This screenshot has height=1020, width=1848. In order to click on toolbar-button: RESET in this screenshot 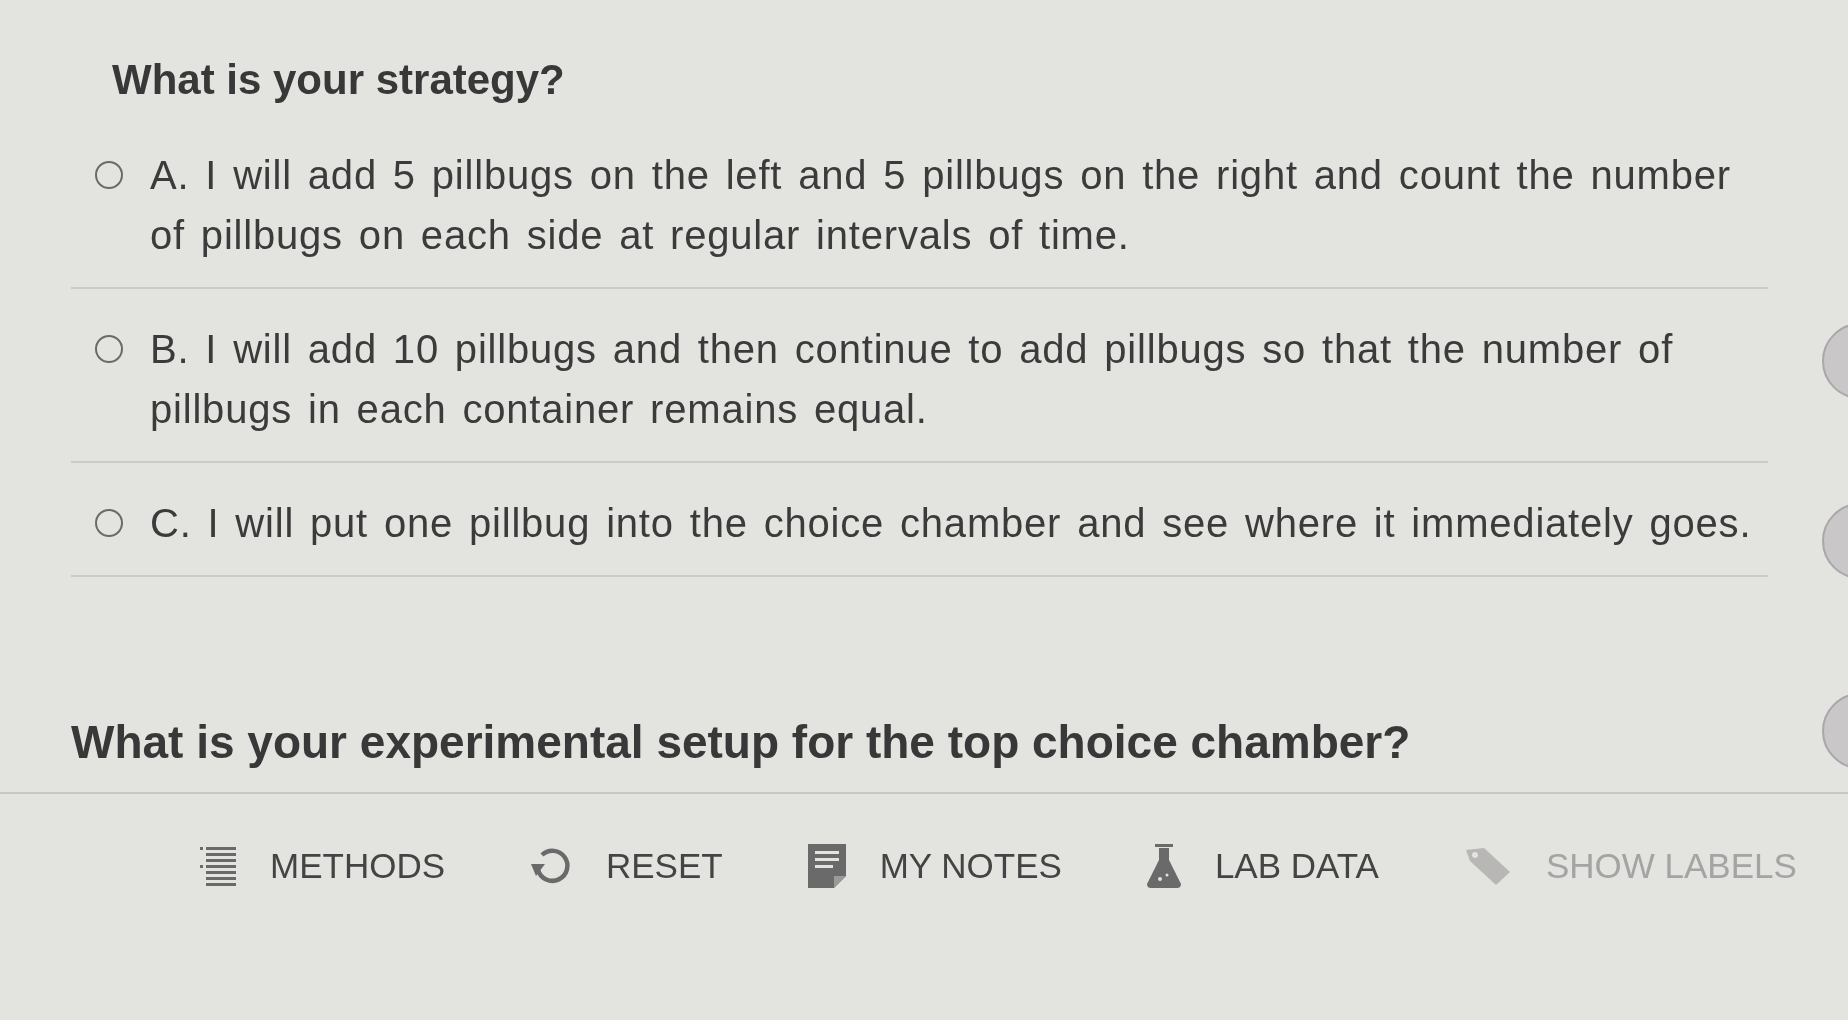, I will do `click(626, 866)`.